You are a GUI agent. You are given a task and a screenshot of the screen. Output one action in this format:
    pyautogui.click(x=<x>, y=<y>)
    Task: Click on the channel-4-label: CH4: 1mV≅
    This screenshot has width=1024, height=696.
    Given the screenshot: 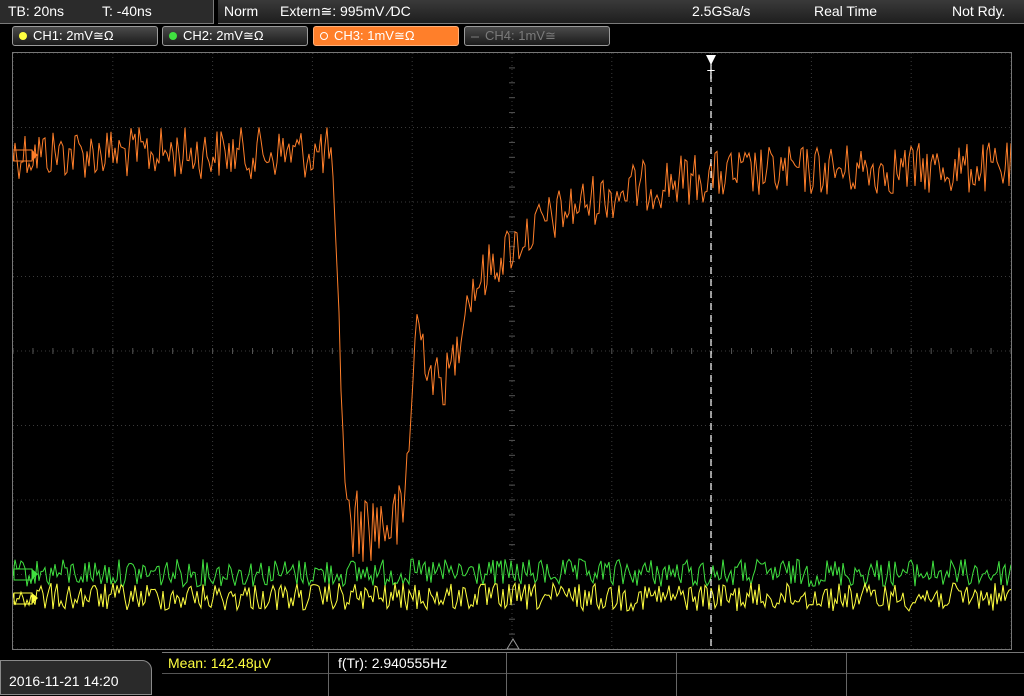 What is the action you would take?
    pyautogui.click(x=520, y=35)
    